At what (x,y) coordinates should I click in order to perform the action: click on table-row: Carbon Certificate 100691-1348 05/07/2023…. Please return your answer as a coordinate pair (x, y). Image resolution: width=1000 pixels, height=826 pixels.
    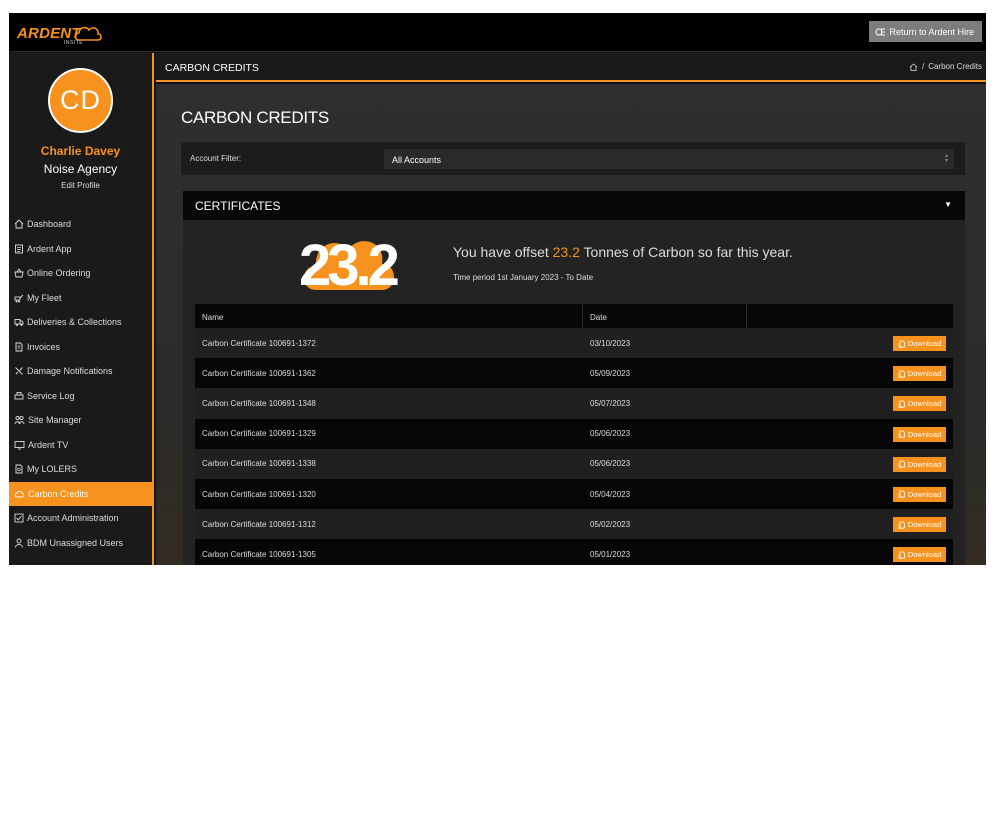
    Looking at the image, I should click on (574, 403).